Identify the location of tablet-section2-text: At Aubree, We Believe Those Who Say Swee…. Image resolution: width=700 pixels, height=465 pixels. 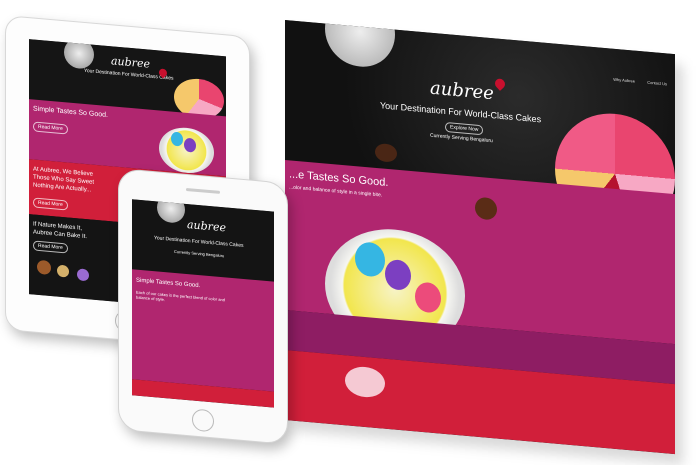
(63, 179).